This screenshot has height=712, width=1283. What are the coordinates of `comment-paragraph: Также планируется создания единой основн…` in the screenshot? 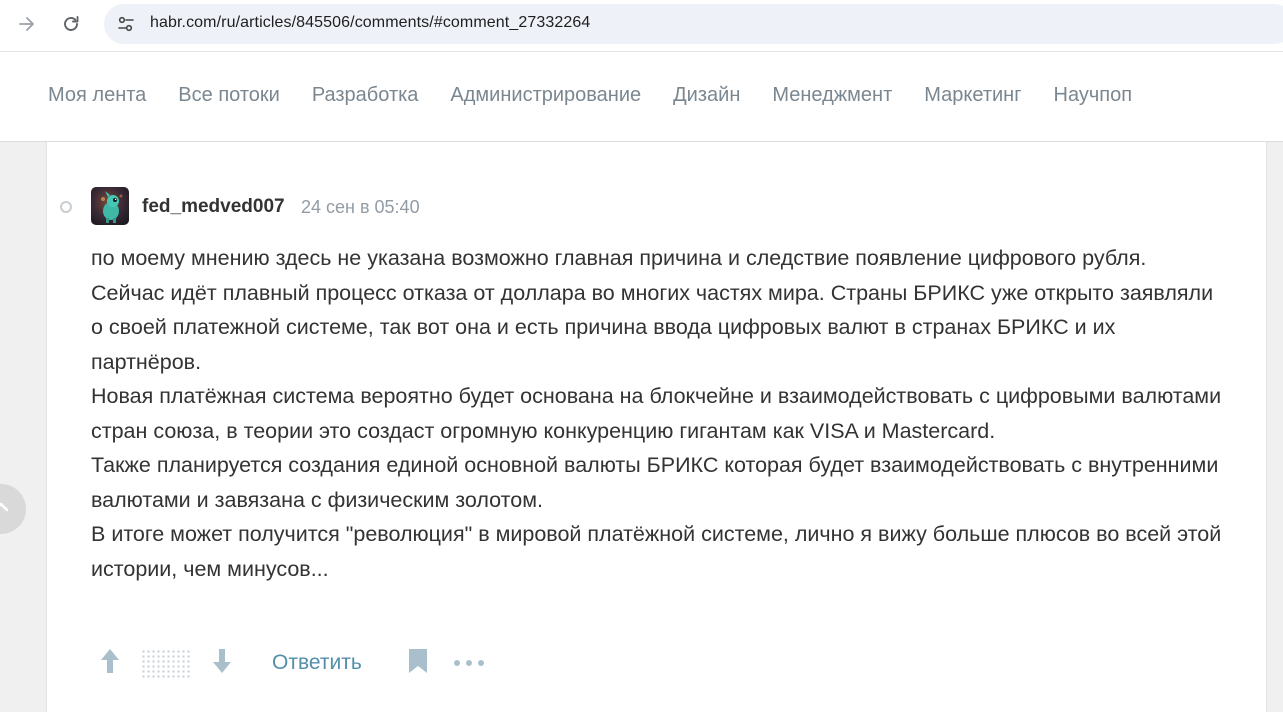 It's located at (655, 482).